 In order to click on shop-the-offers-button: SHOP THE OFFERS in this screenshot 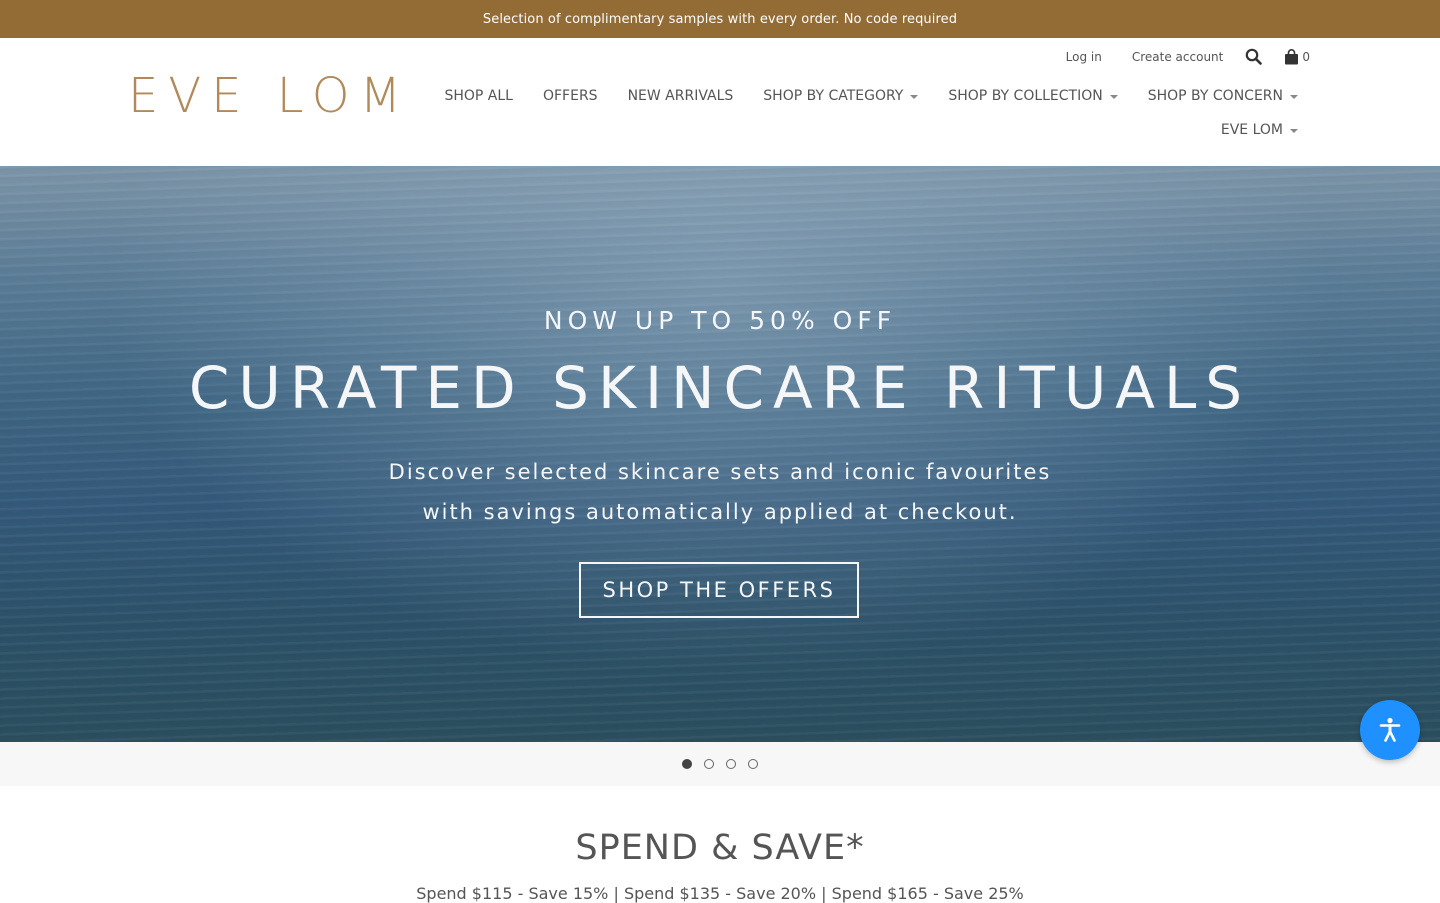, I will do `click(719, 590)`.